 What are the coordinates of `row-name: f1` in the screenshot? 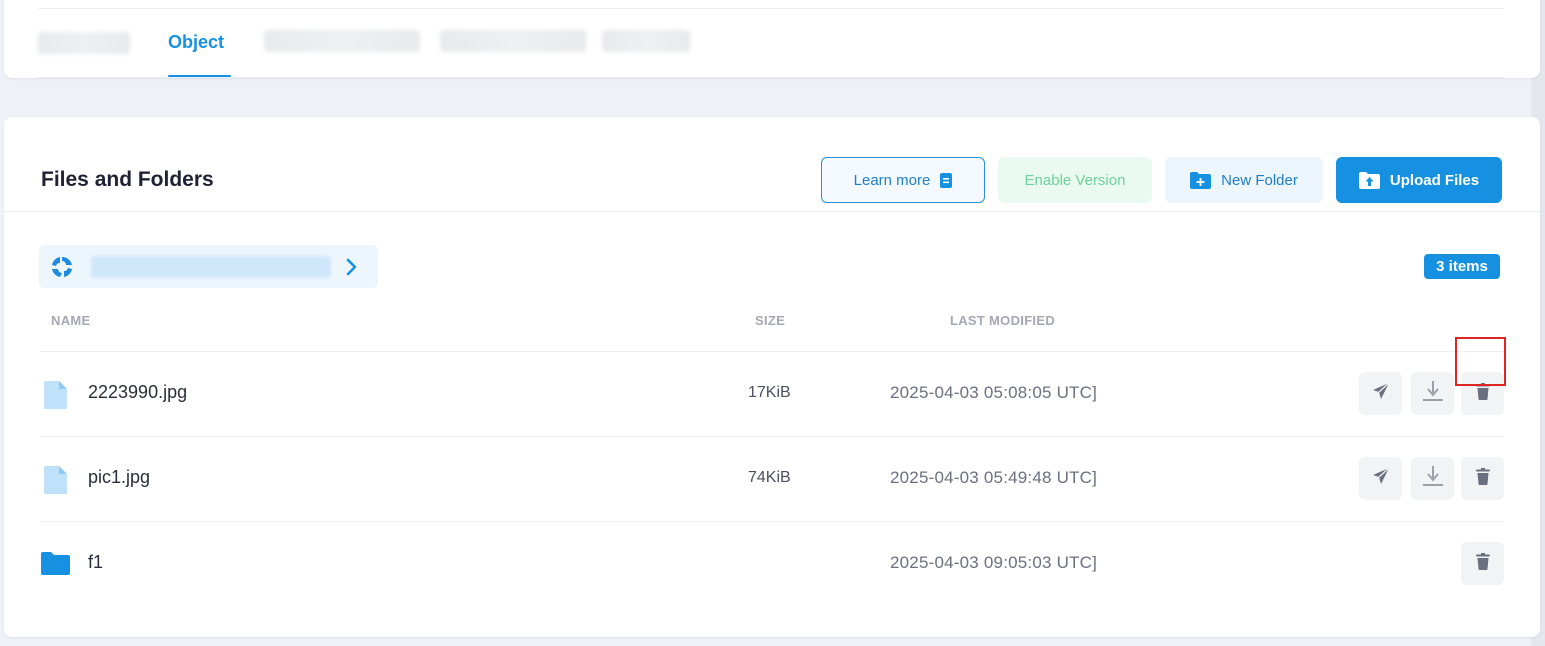 It's located at (95, 562).